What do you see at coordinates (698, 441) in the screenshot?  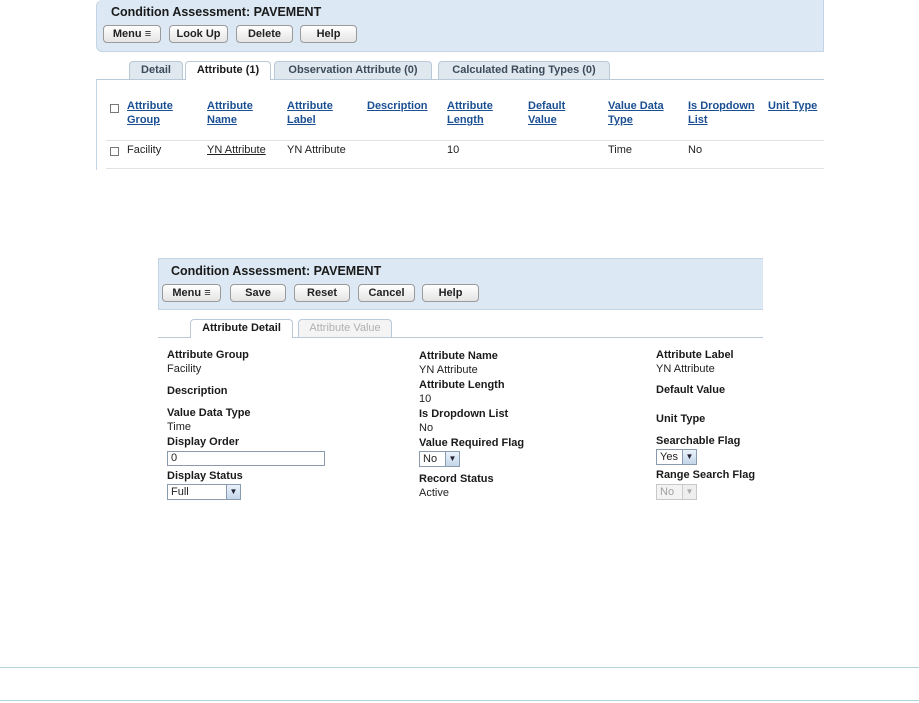 I see `searchable-flag-label: Searchable Flag` at bounding box center [698, 441].